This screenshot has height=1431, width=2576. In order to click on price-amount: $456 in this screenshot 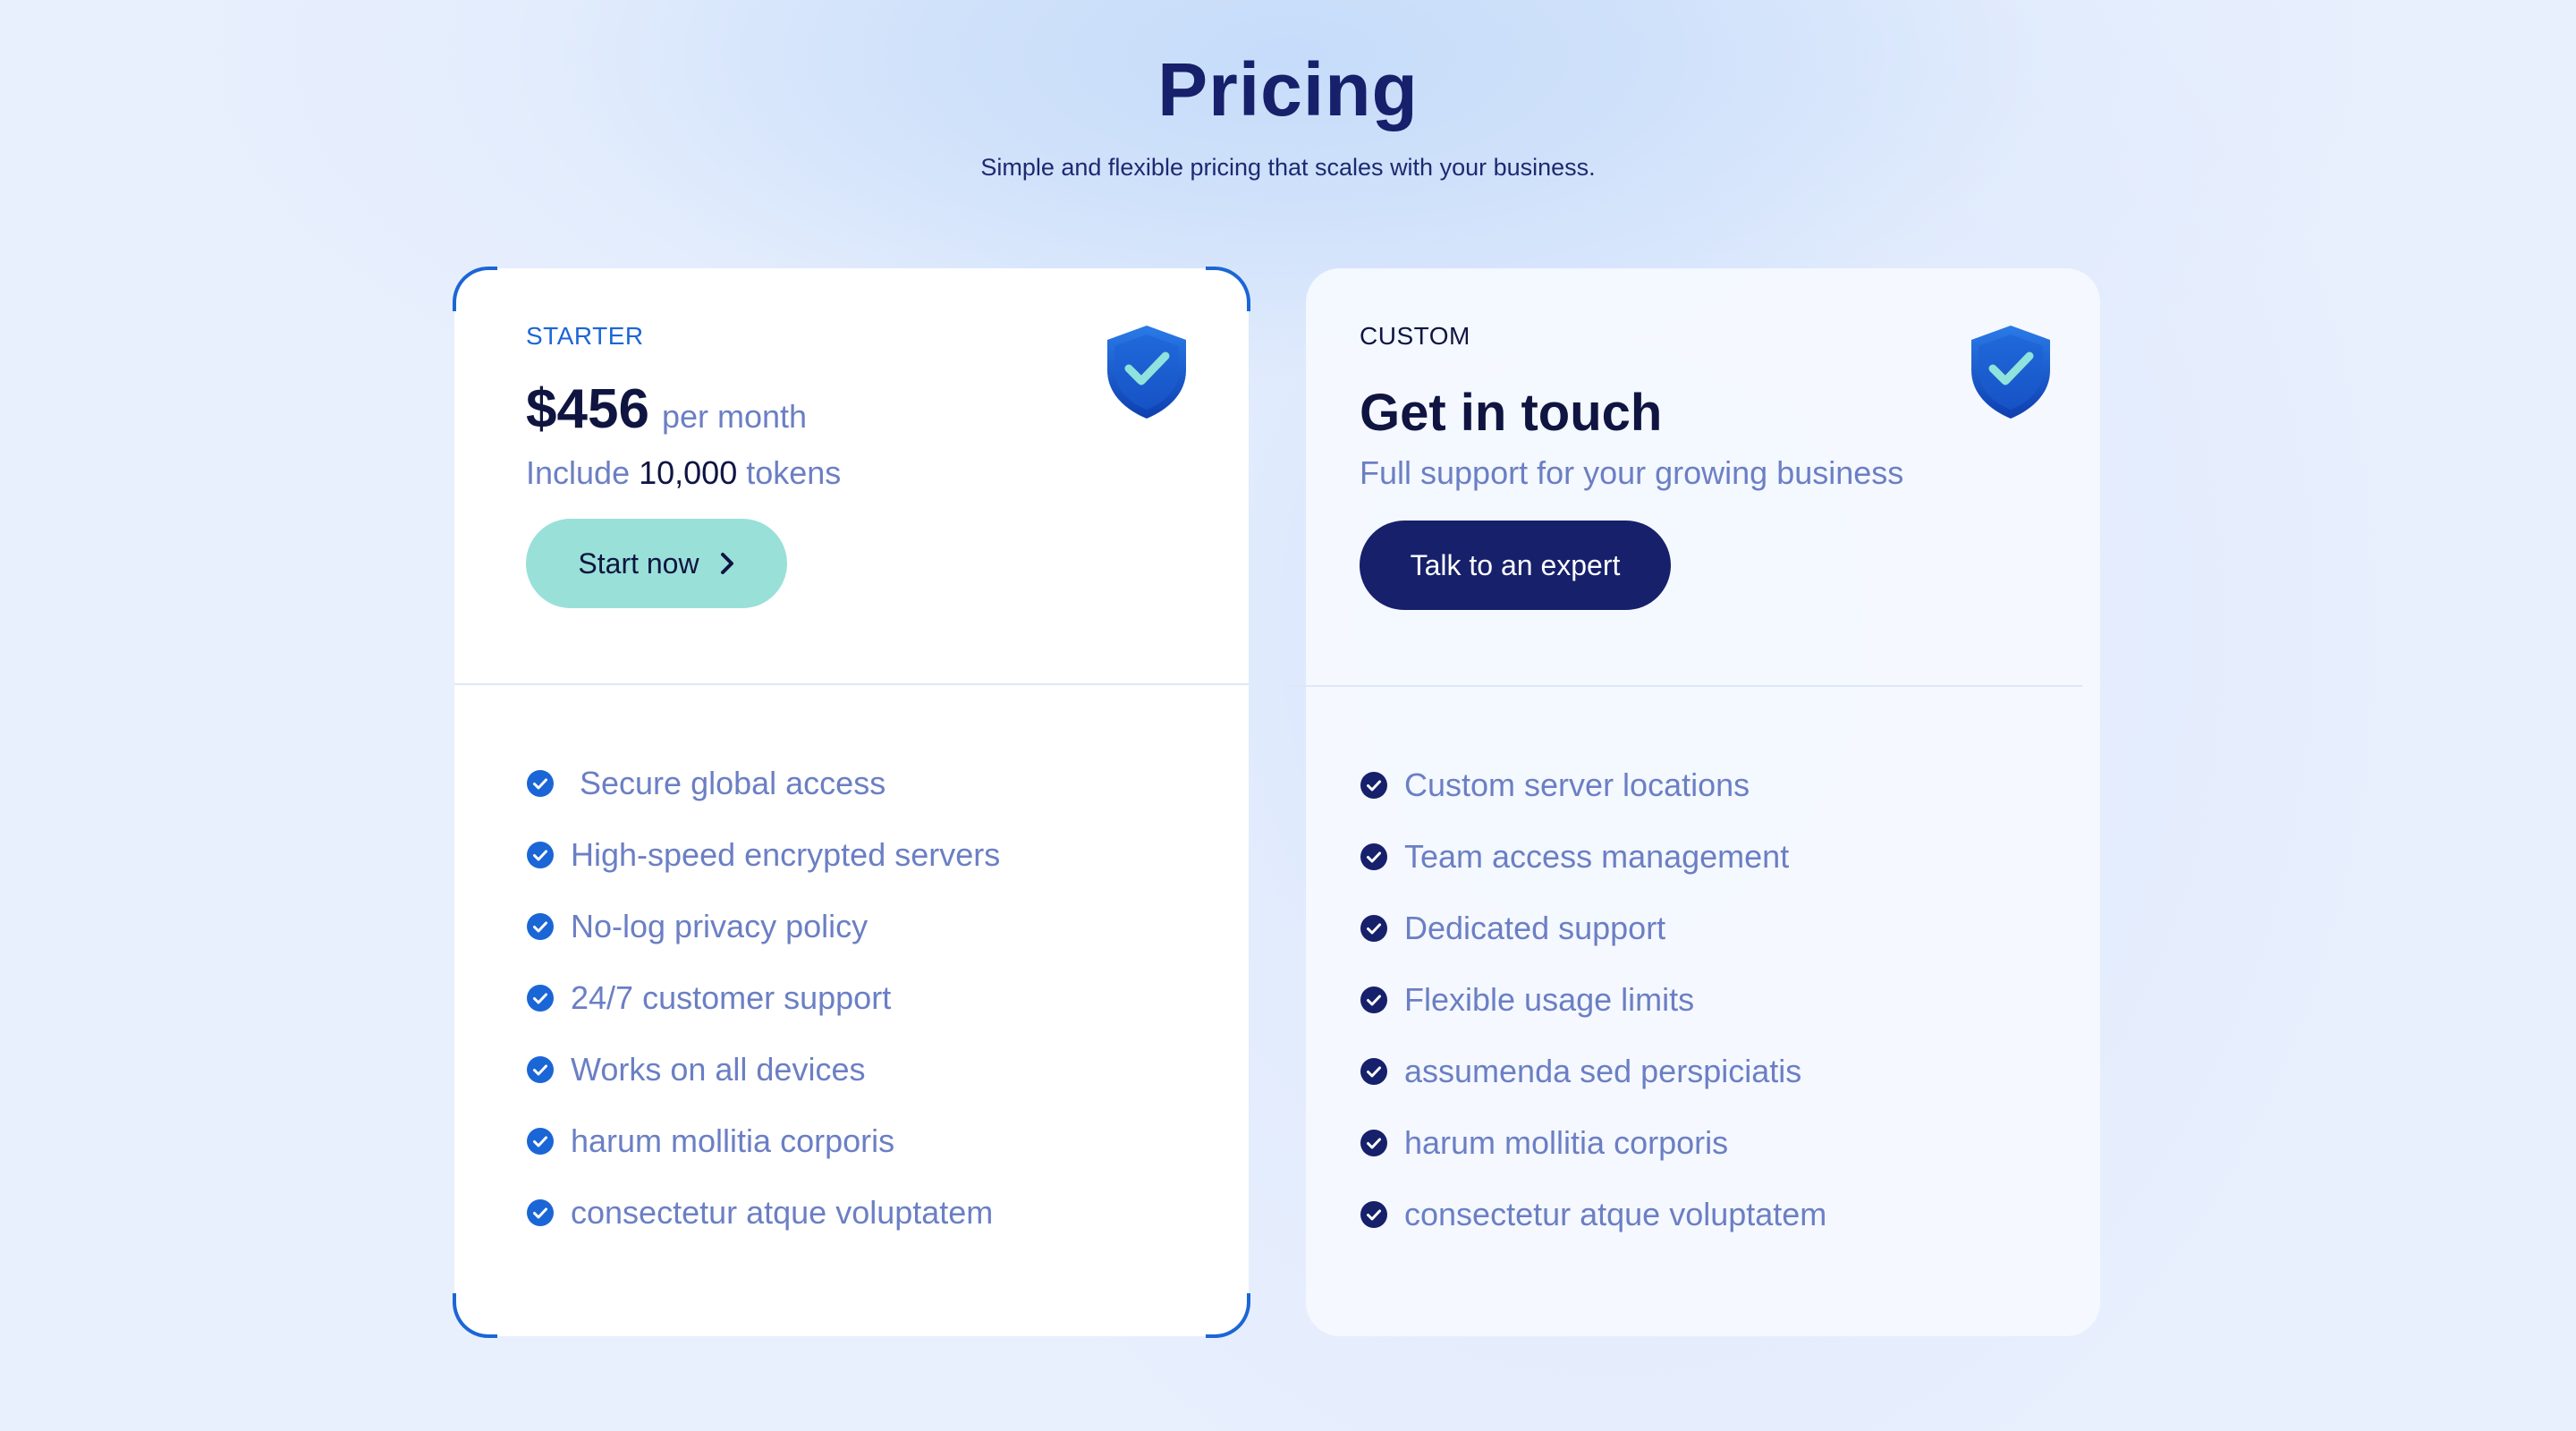, I will do `click(587, 409)`.